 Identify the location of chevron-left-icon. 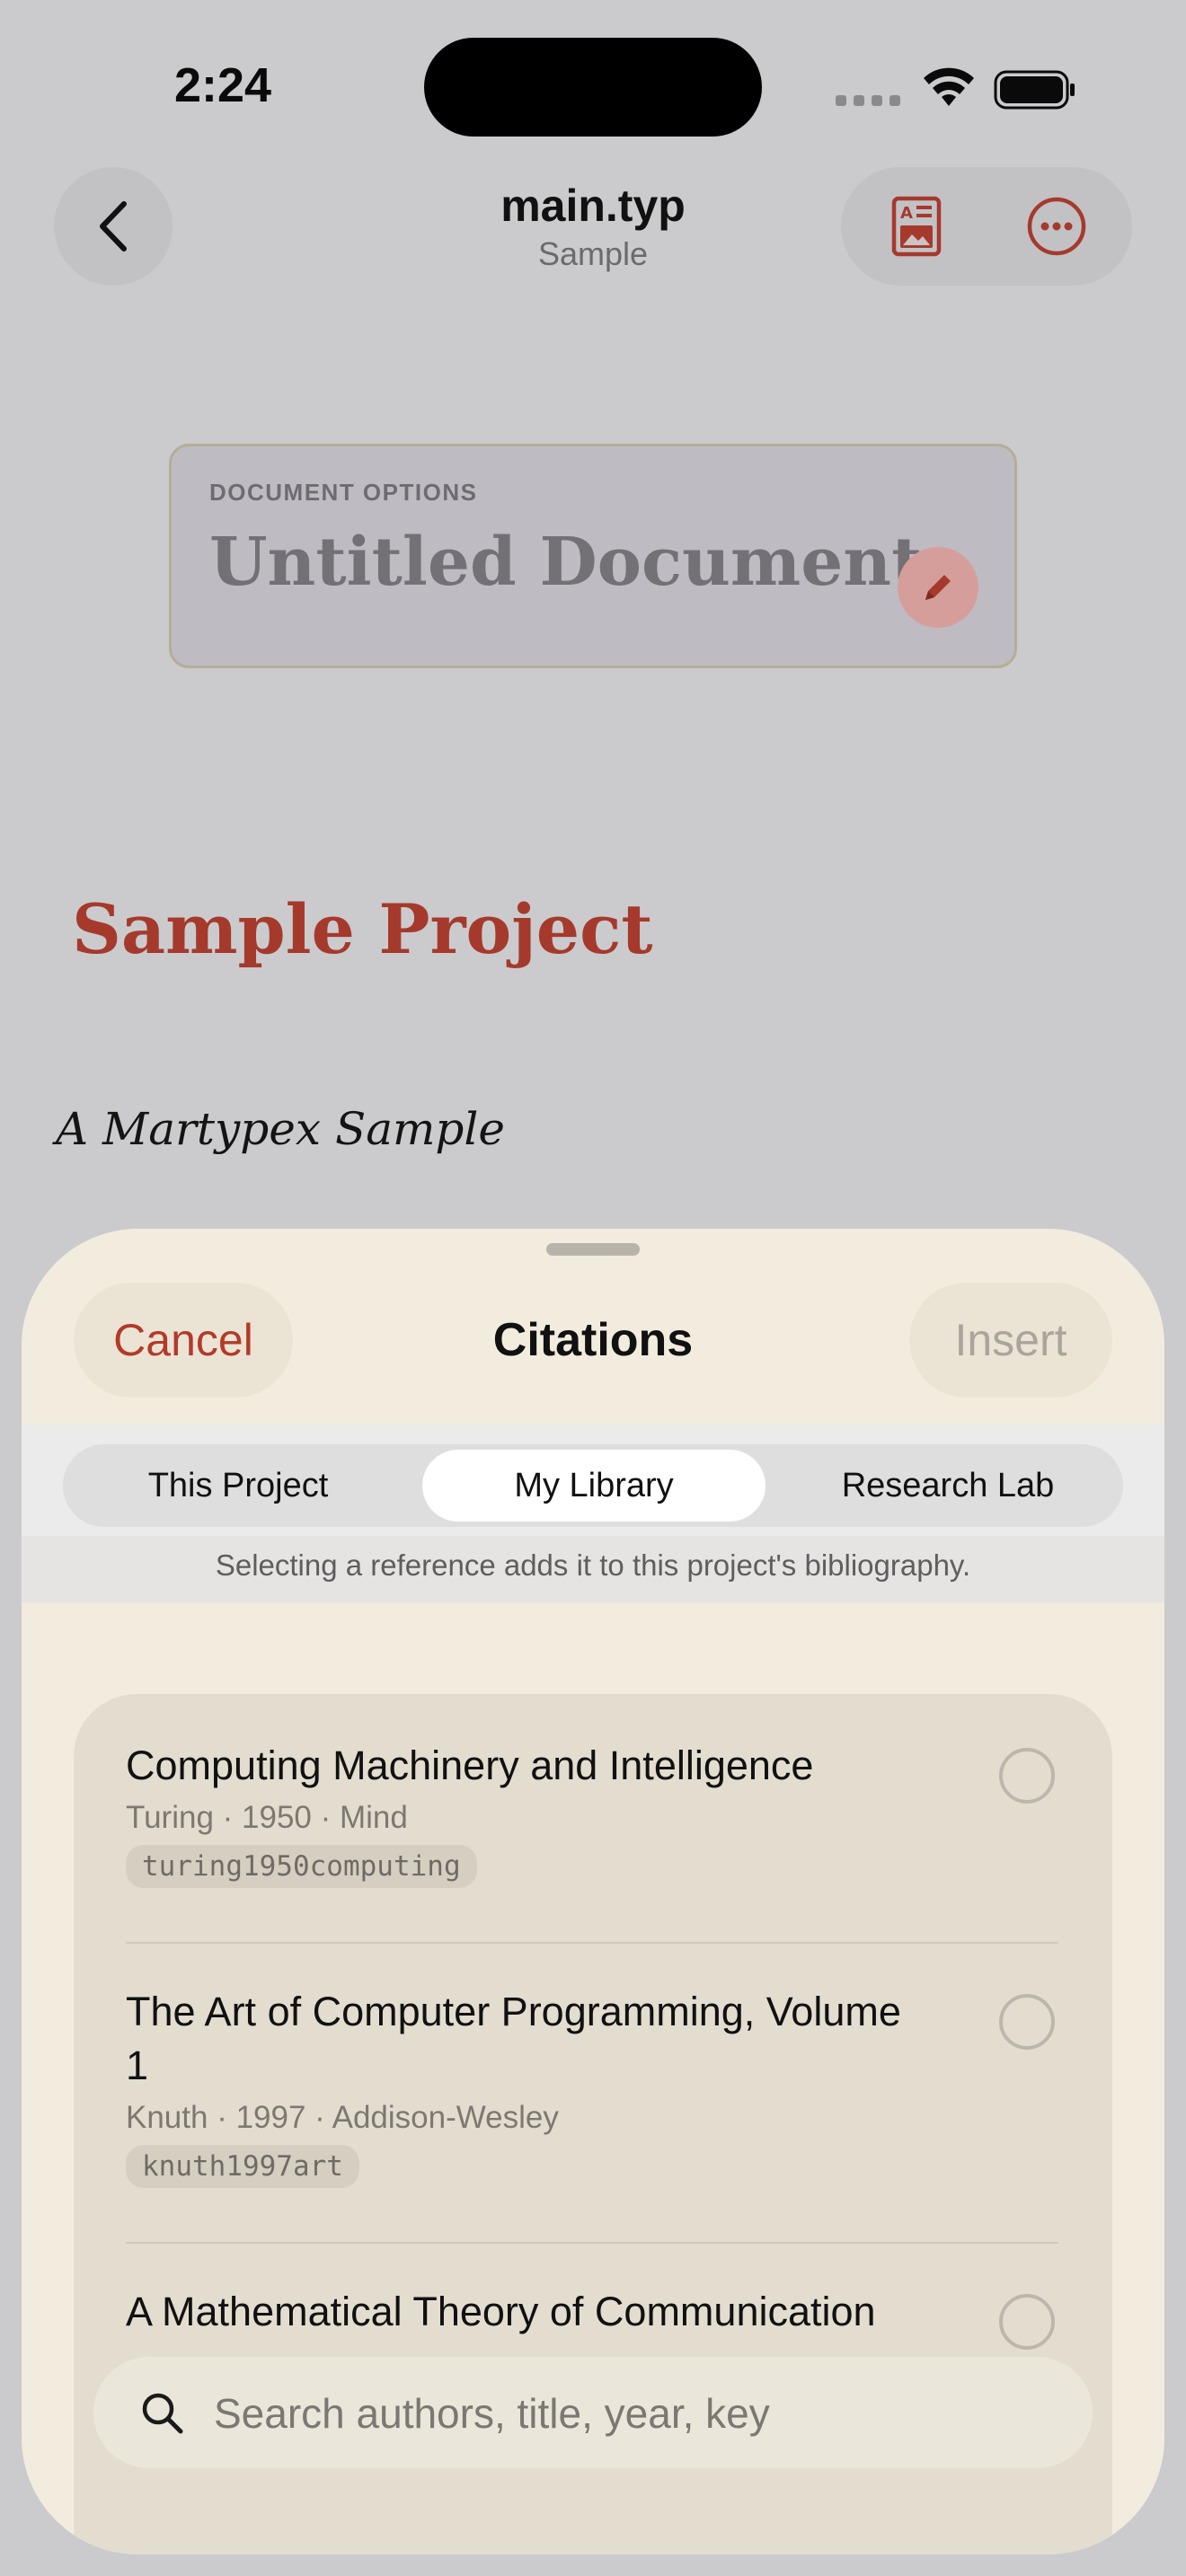
(113, 226).